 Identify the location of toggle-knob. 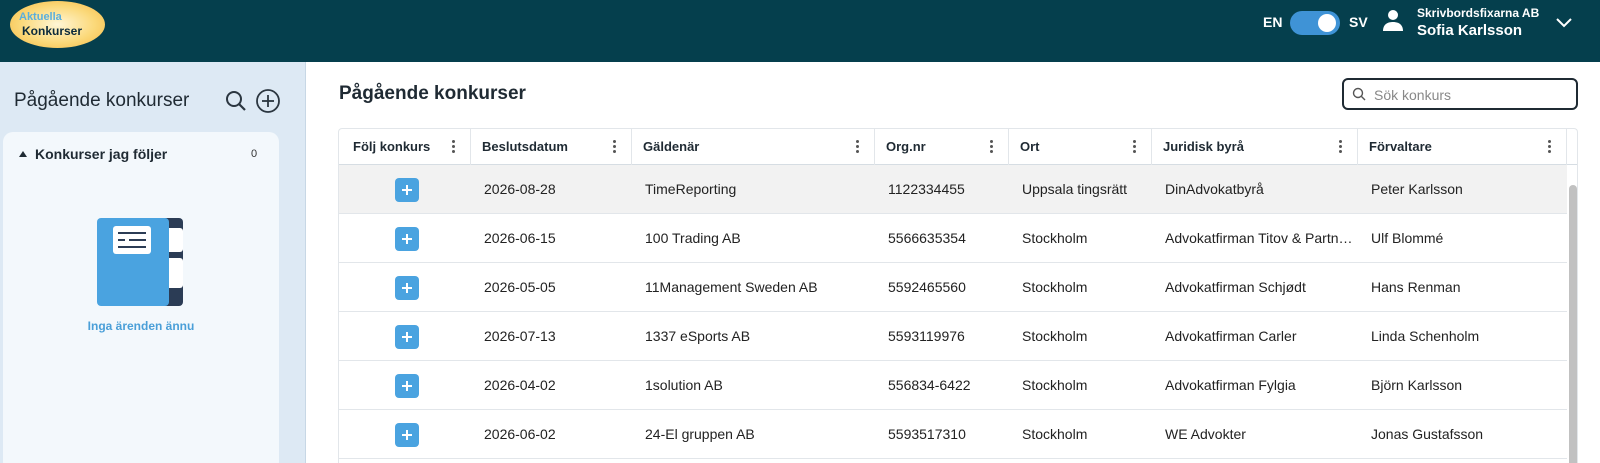
(1327, 23).